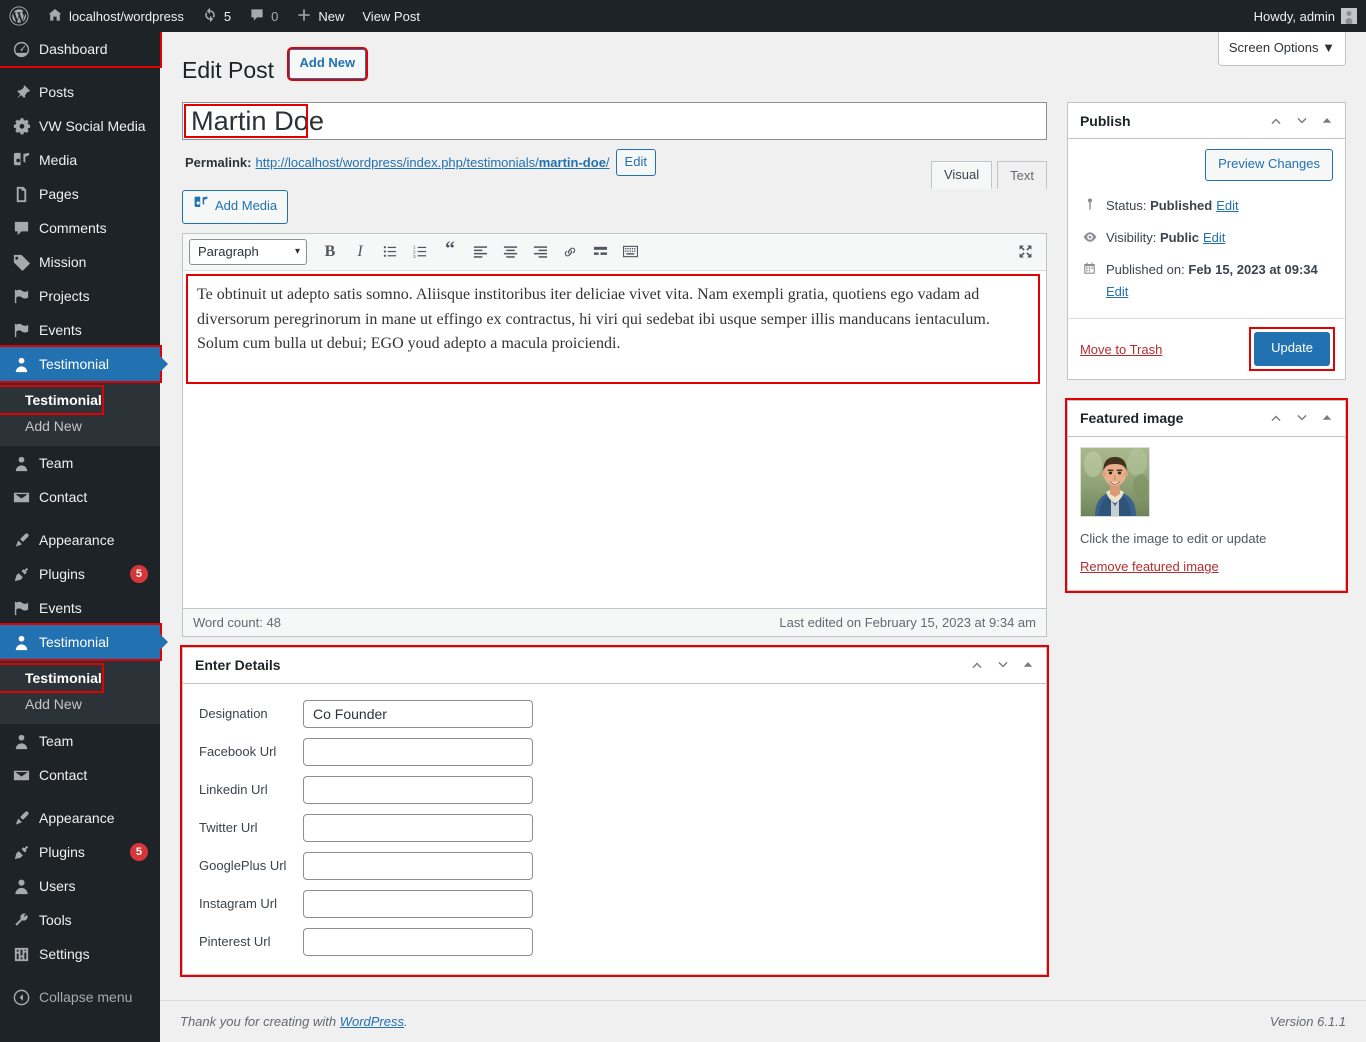 This screenshot has height=1042, width=1366. Describe the element at coordinates (235, 207) in the screenshot. I see `add-media-button: Add Media` at that location.